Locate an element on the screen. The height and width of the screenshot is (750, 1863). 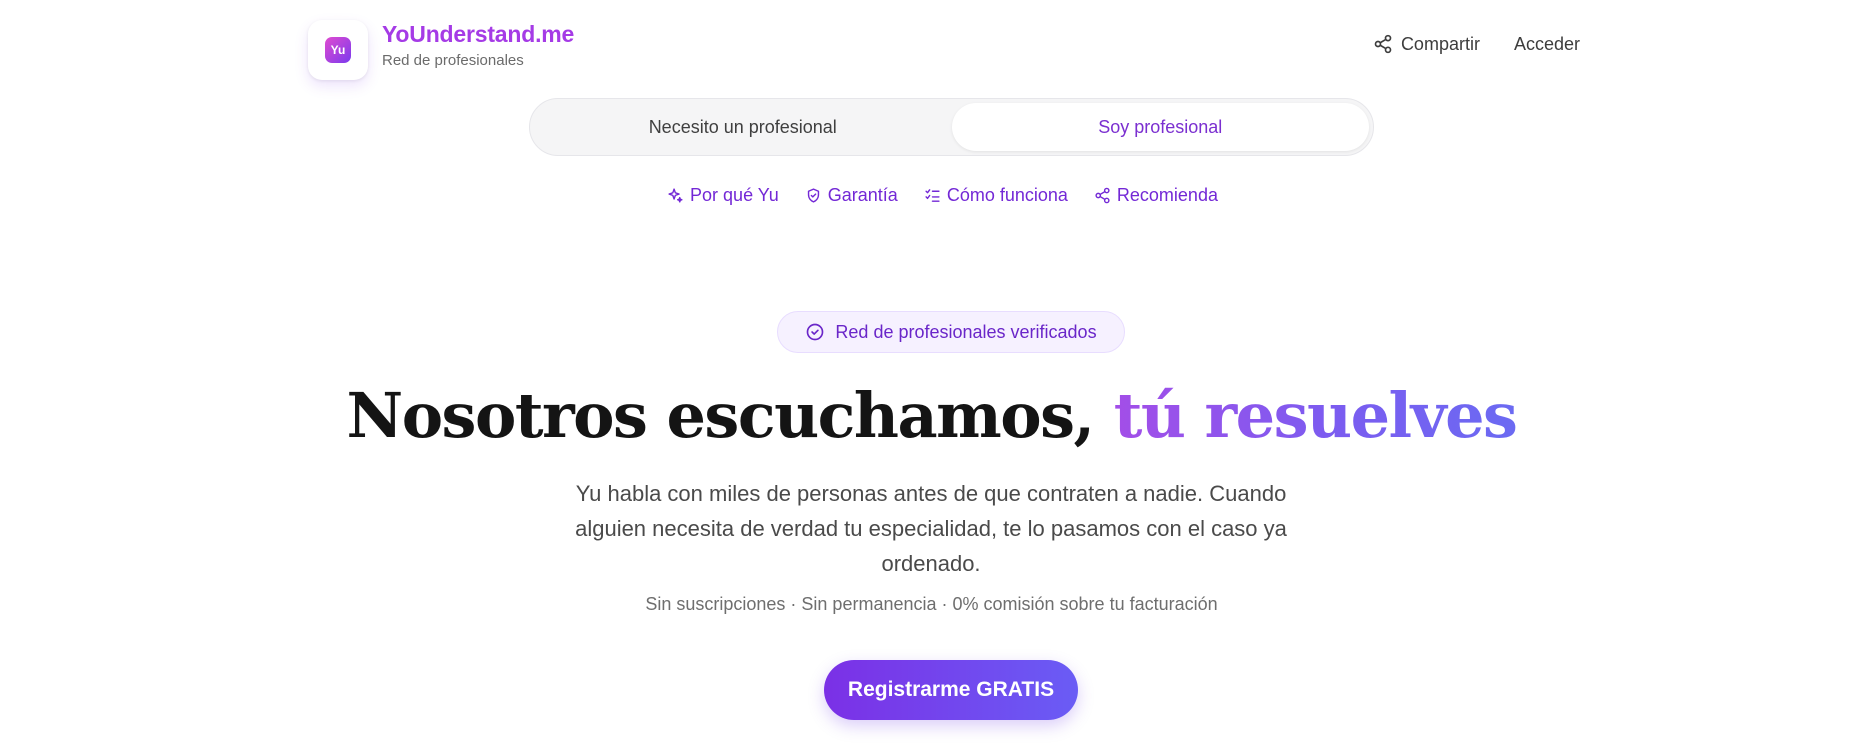
nav-garantia: Garantía is located at coordinates (851, 195).